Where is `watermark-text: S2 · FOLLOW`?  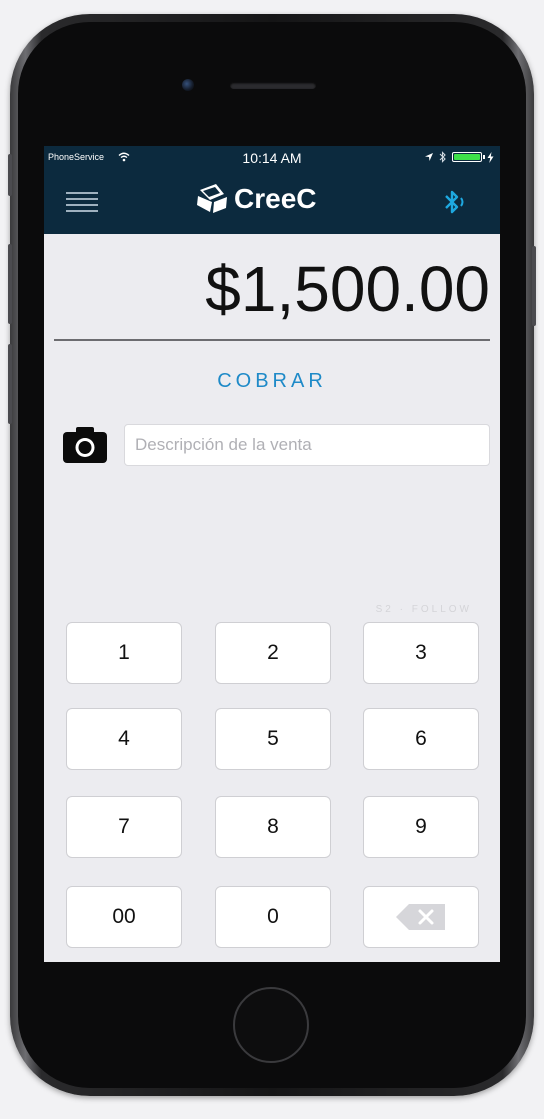
watermark-text: S2 · FOLLOW is located at coordinates (423, 609).